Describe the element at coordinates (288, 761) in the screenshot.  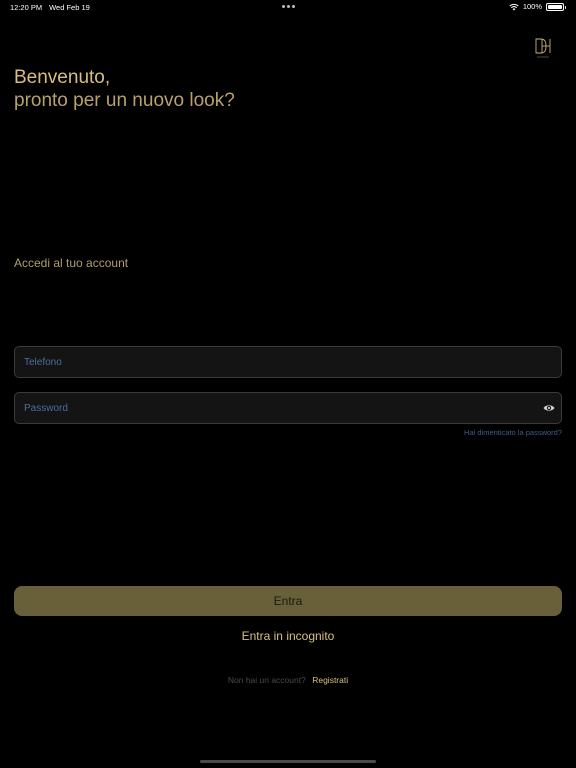
I see `home-indicator` at that location.